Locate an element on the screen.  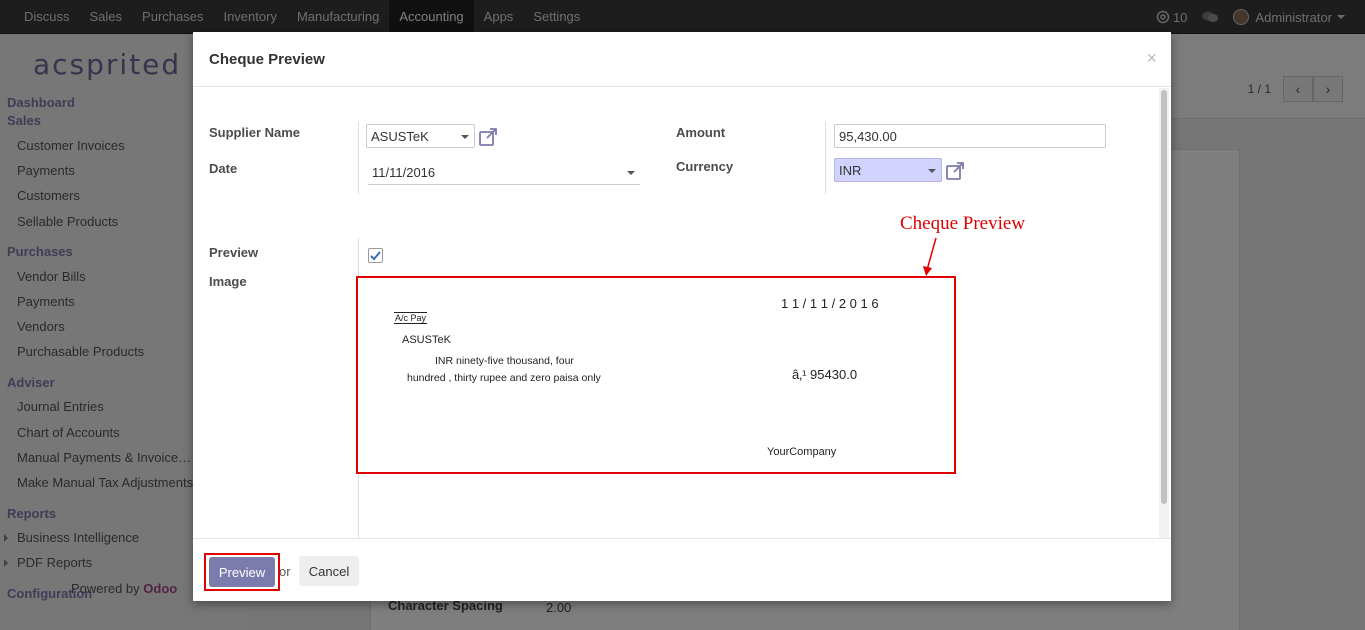
cheque-amount: â‚¹ 95430.0 is located at coordinates (825, 374).